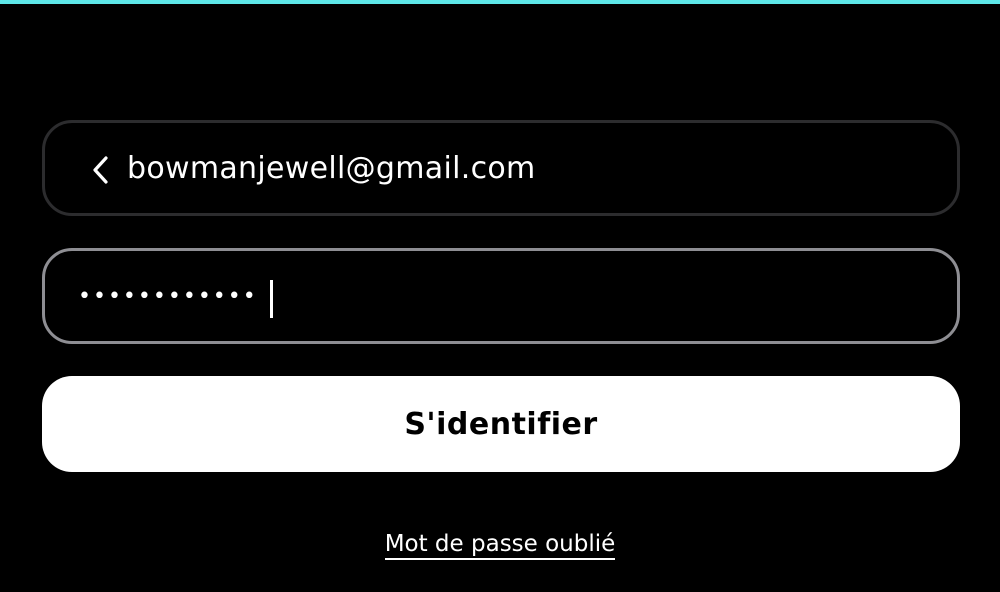 This screenshot has width=1000, height=592. What do you see at coordinates (331, 168) in the screenshot?
I see `email-value: bowmanjewell@gmail.com` at bounding box center [331, 168].